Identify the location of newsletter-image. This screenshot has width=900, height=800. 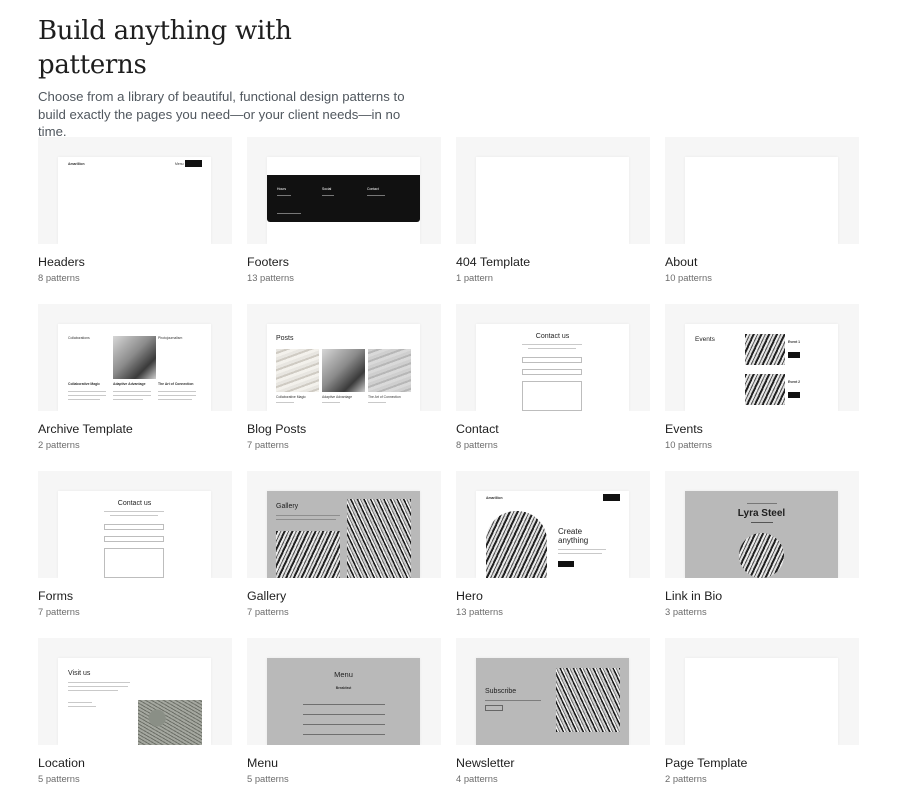
(588, 700).